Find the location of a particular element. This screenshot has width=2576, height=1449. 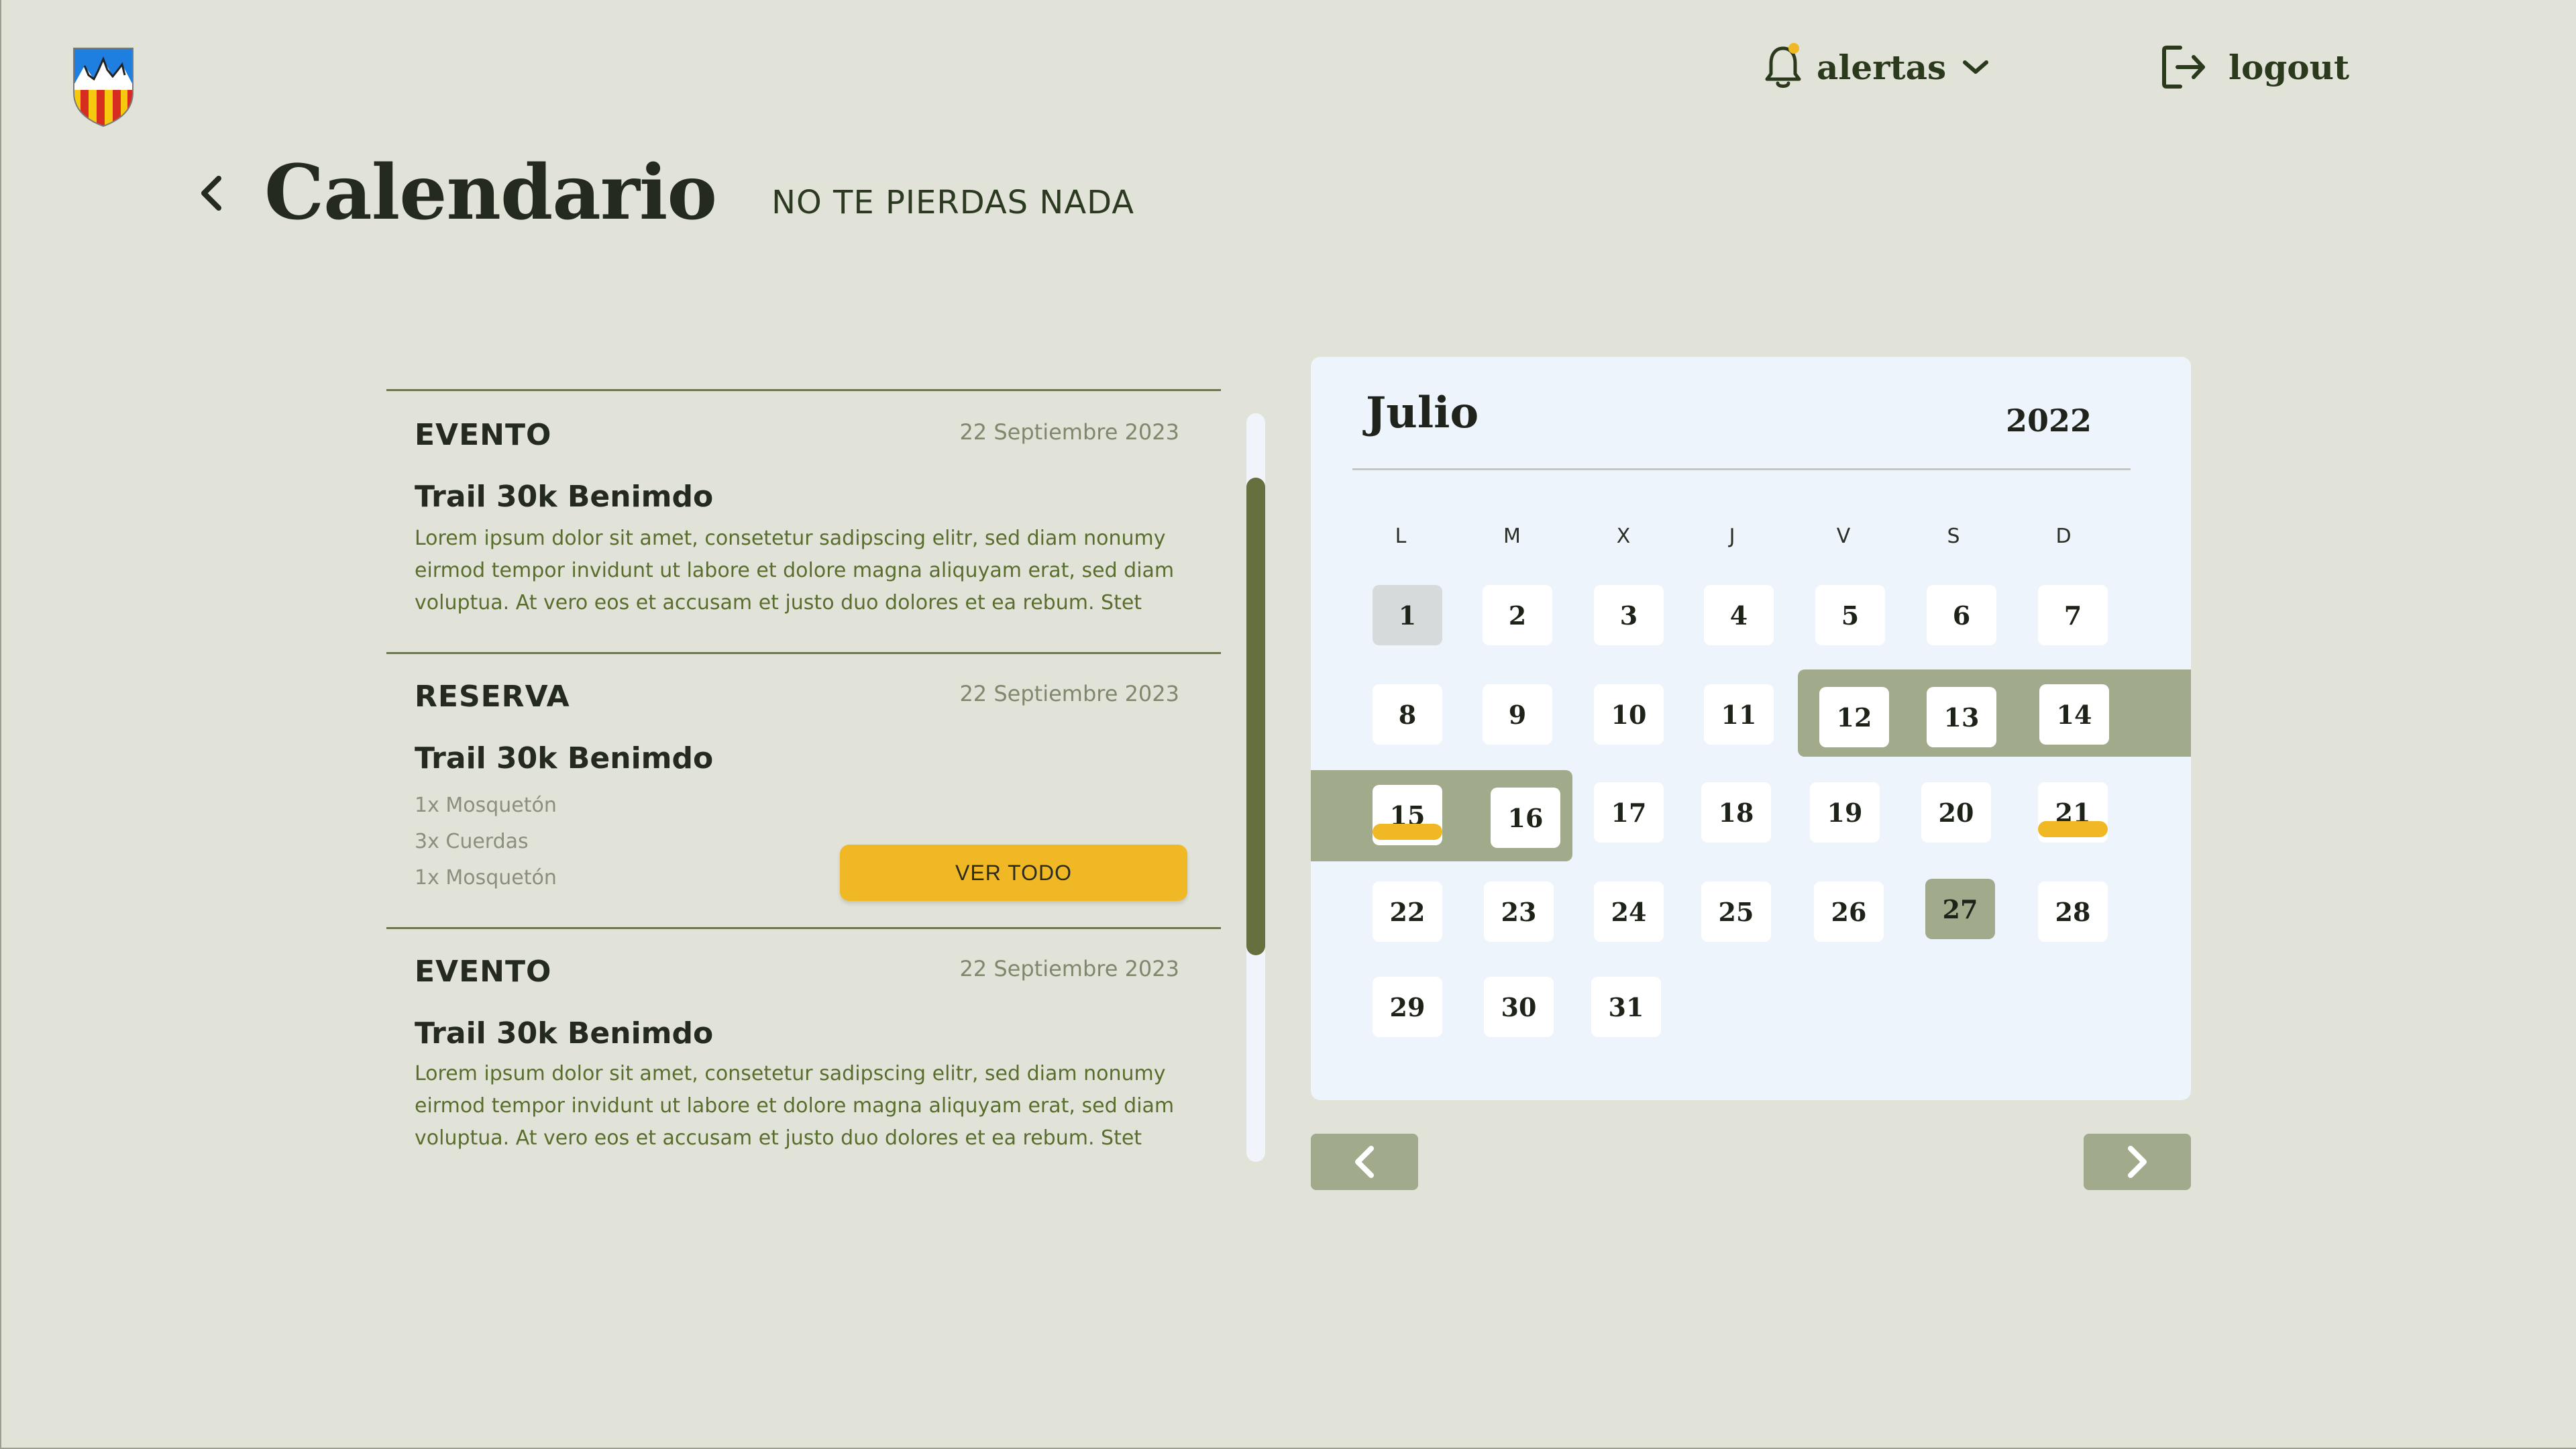

calendar-day: 23 is located at coordinates (1519, 911).